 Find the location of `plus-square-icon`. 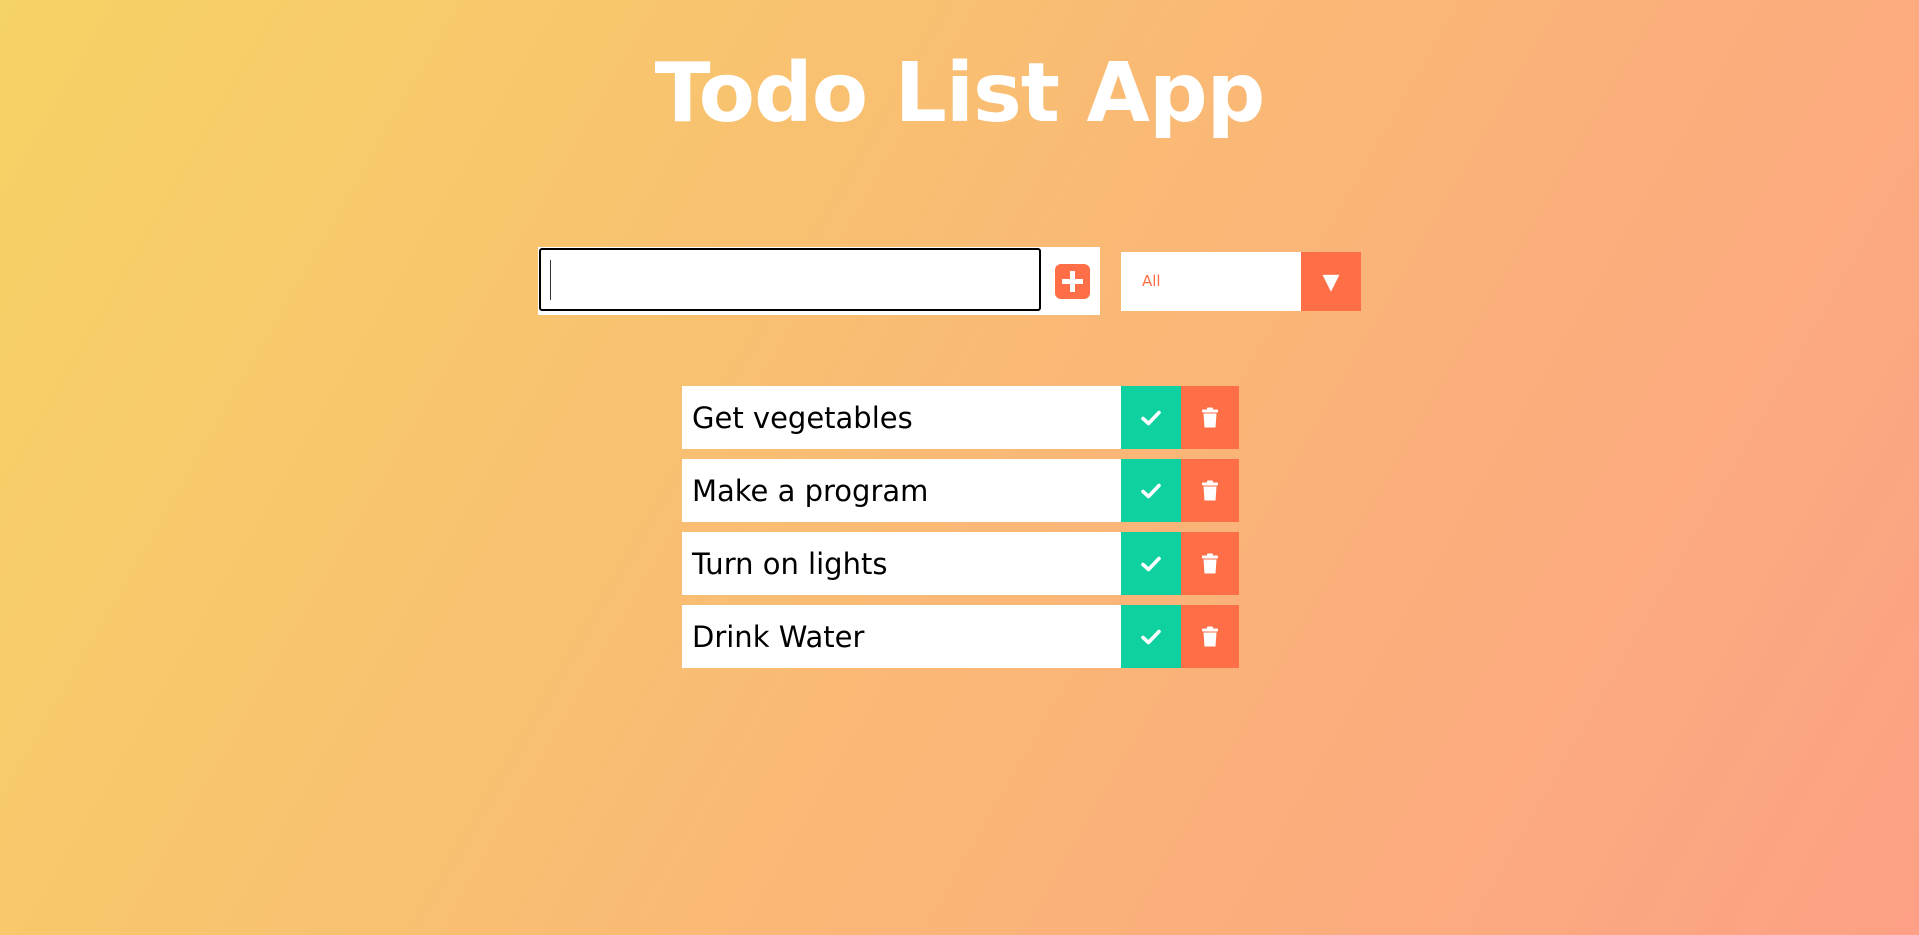

plus-square-icon is located at coordinates (1072, 281).